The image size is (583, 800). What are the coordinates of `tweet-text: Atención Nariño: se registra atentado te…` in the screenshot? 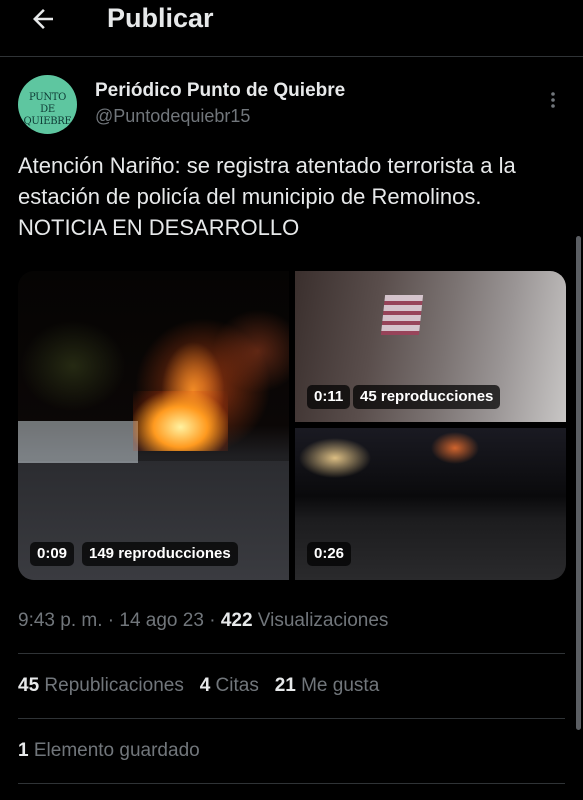 It's located at (267, 196).